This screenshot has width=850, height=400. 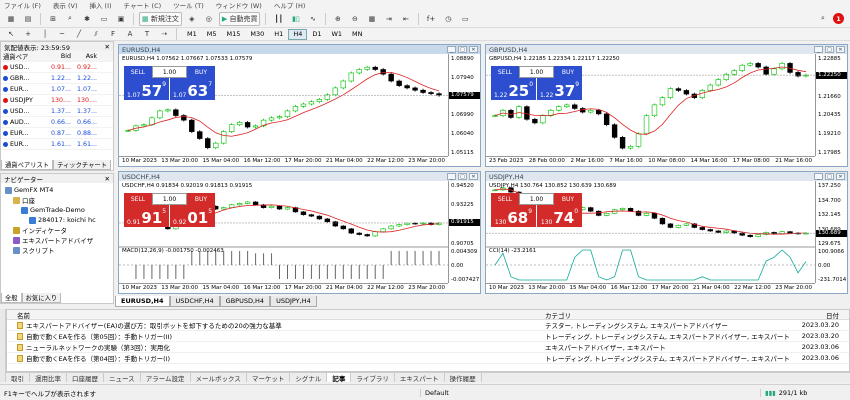 What do you see at coordinates (672, 315) in the screenshot?
I see `column-category: カテゴリ` at bounding box center [672, 315].